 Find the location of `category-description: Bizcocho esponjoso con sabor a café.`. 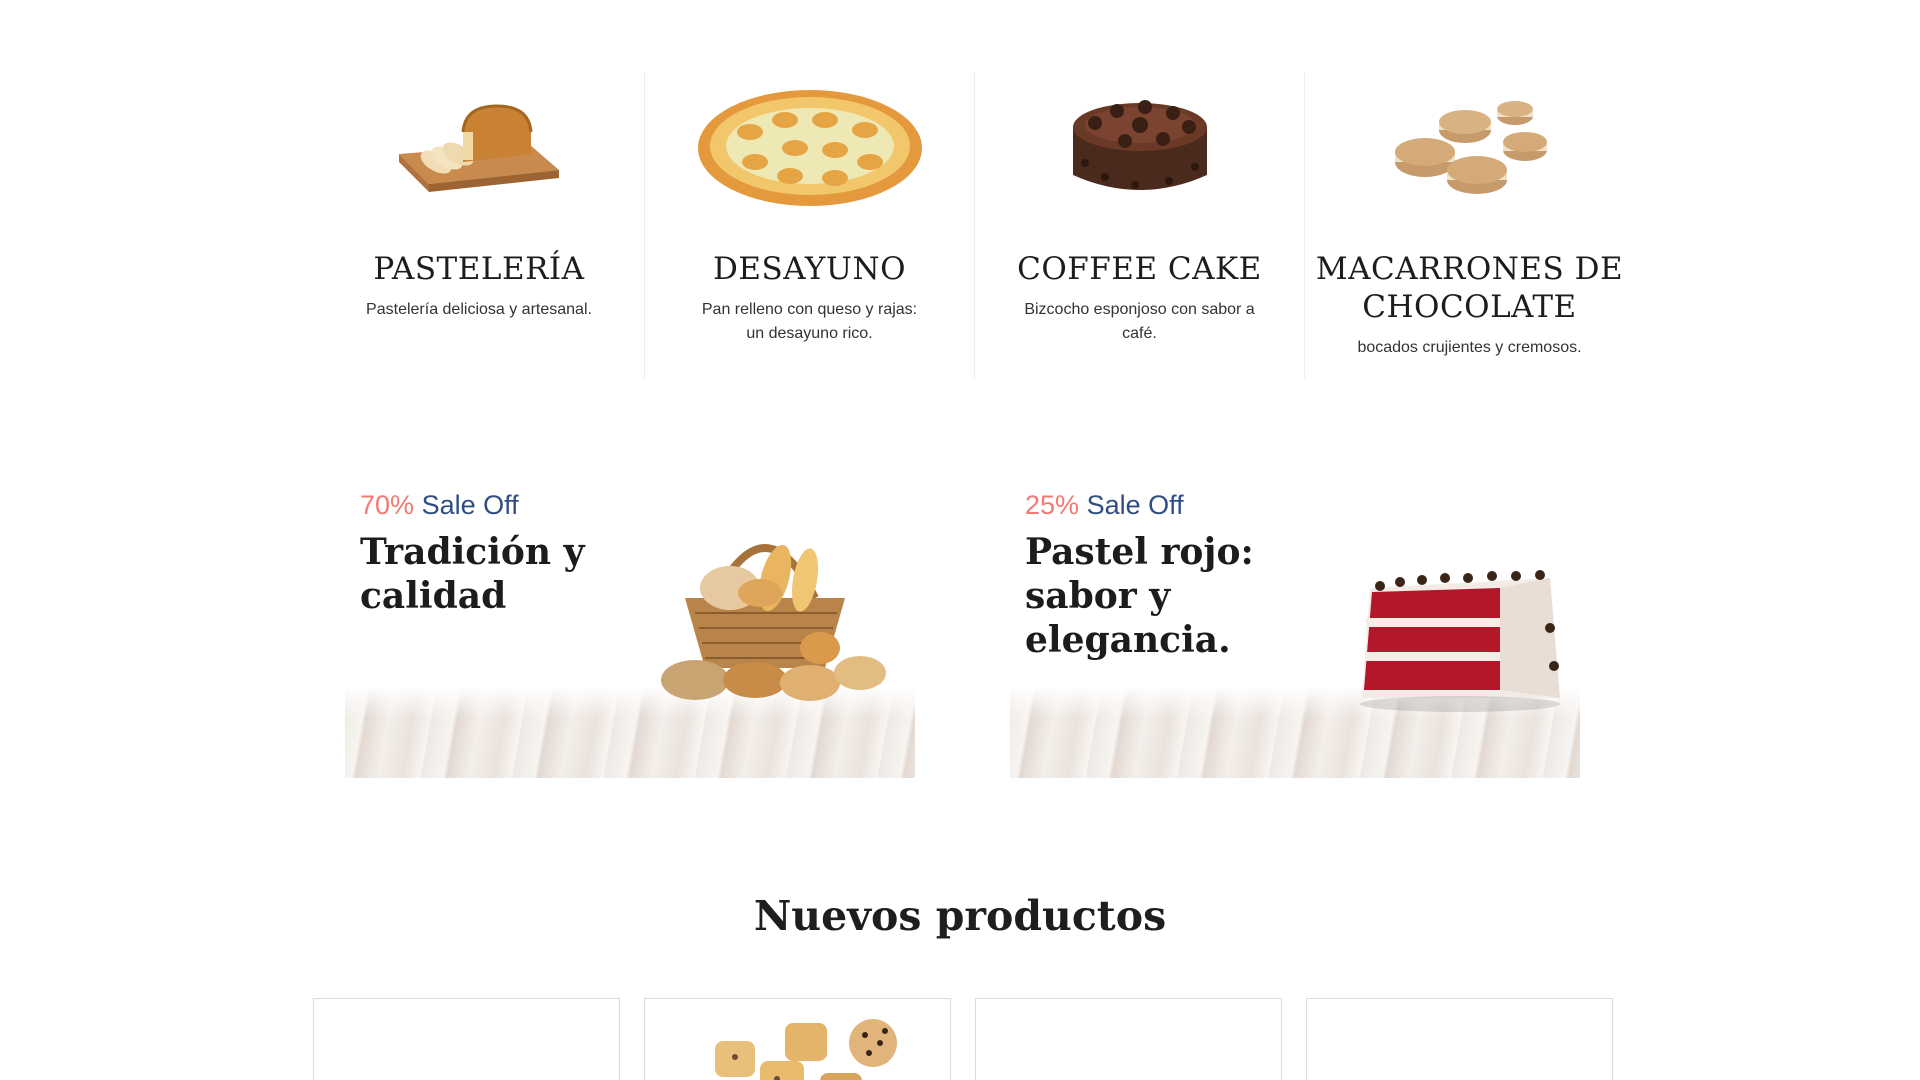

category-description: Bizcocho esponjoso con sabor a café. is located at coordinates (1139, 321).